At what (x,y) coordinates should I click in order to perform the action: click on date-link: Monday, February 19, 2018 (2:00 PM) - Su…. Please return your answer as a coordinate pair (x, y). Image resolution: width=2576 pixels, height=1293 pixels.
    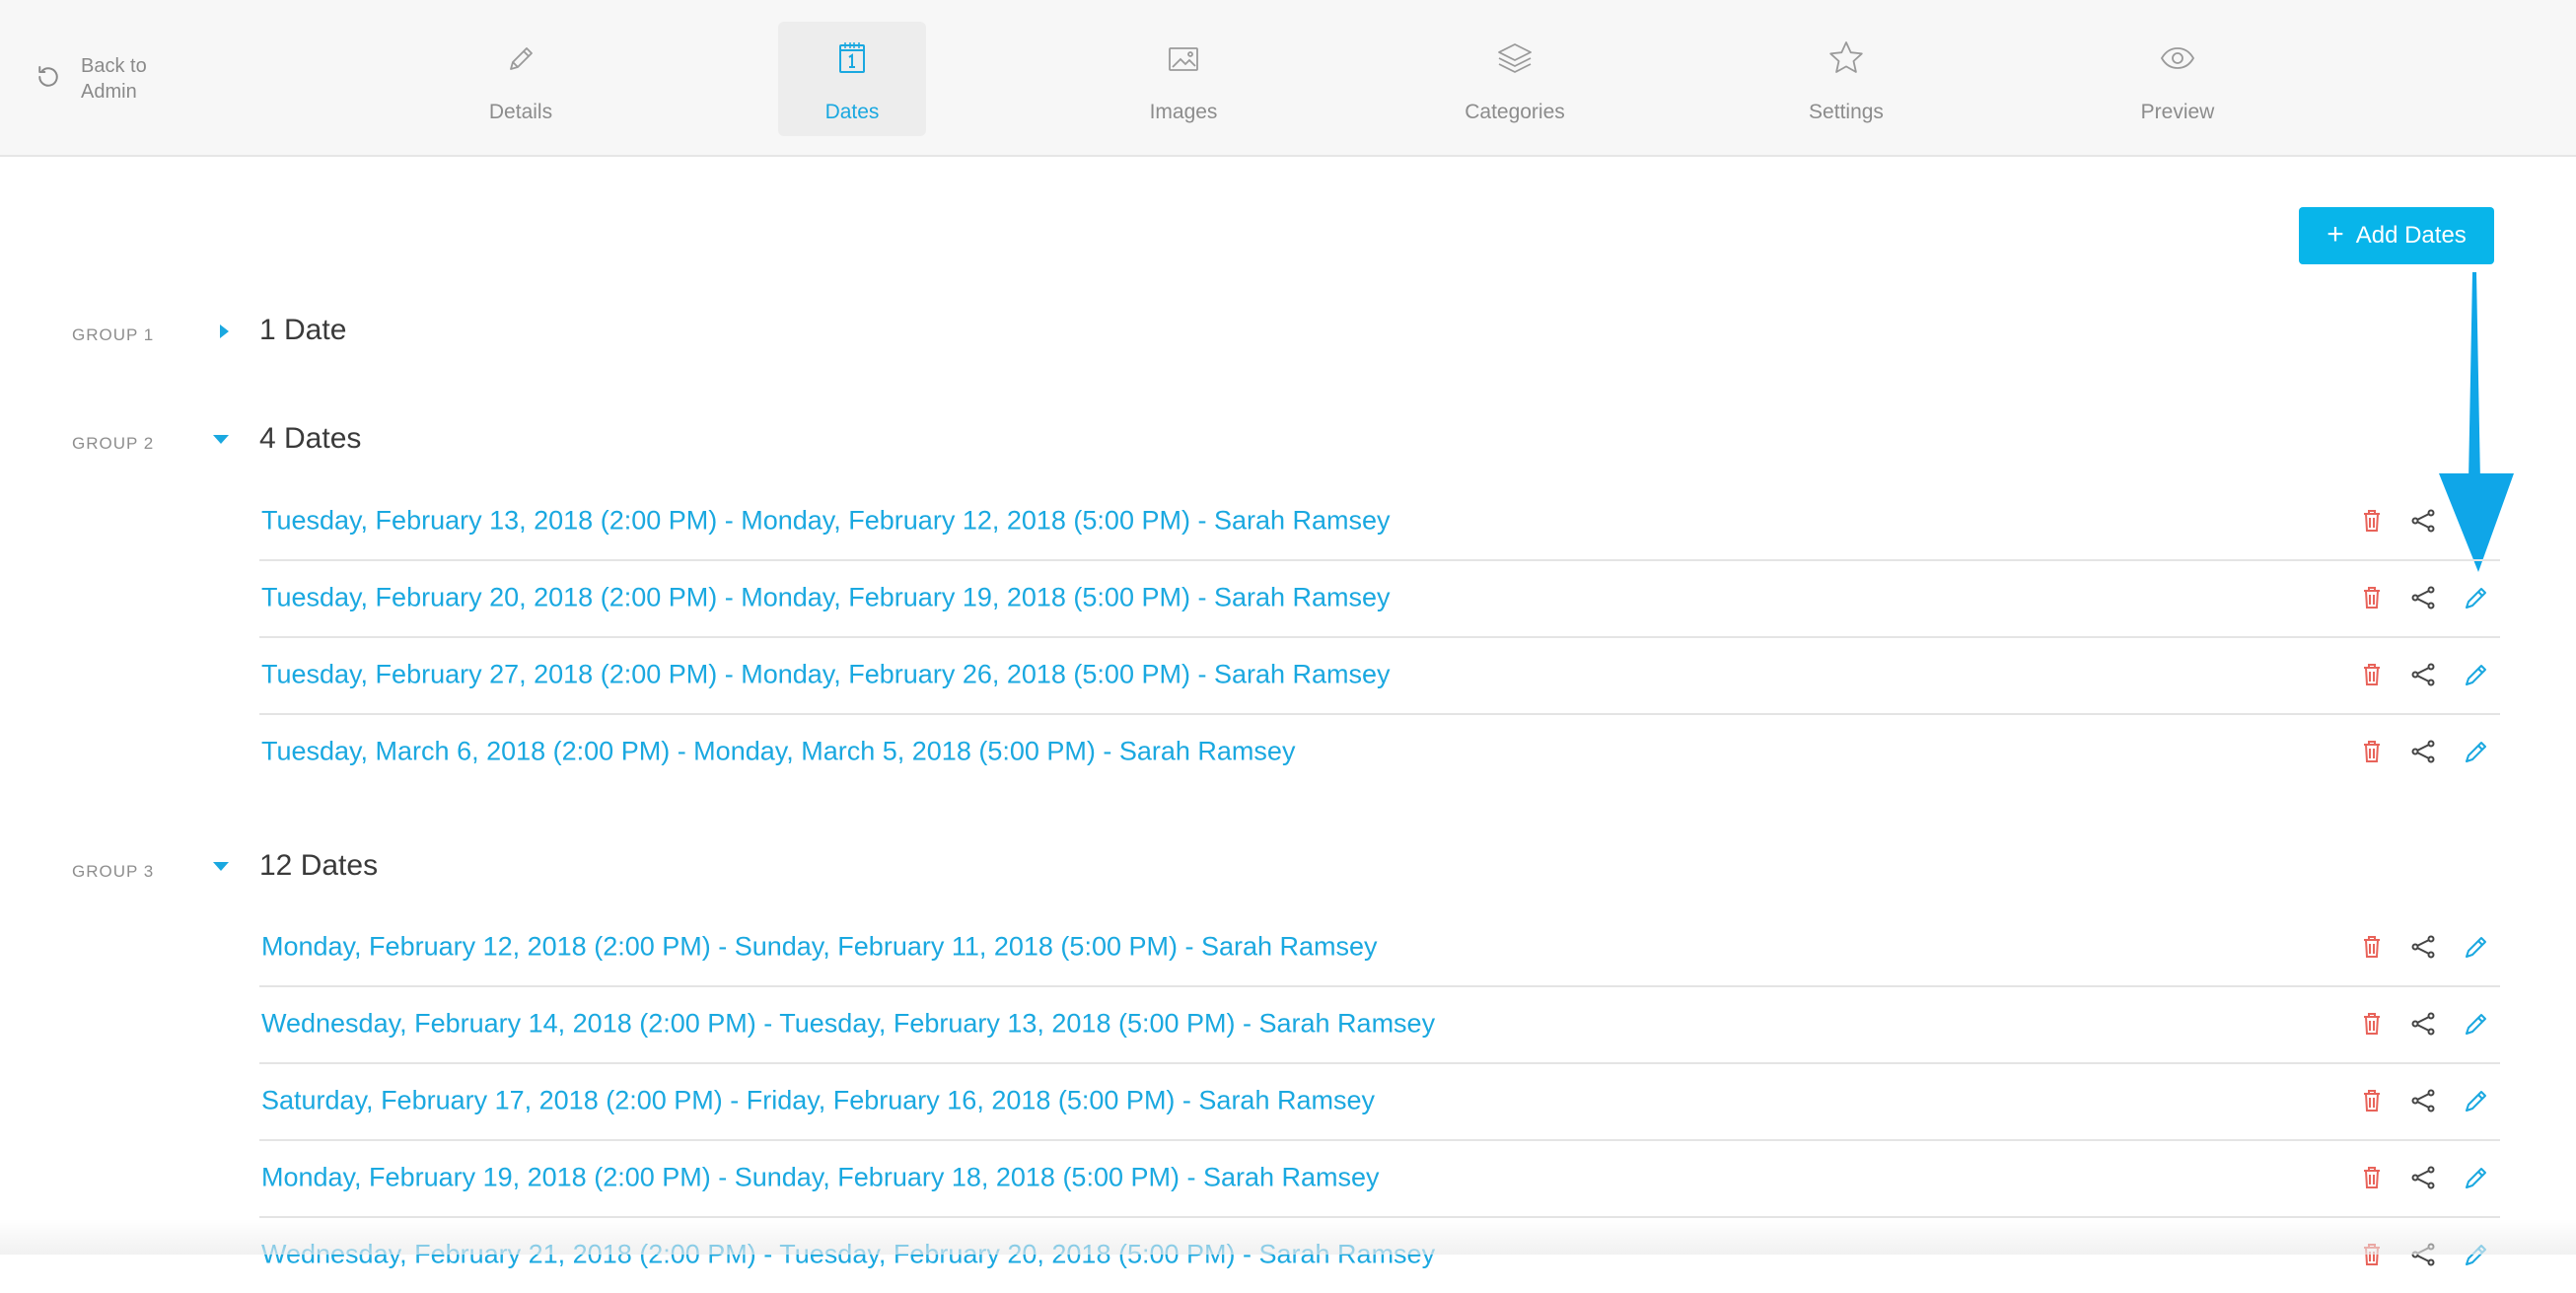
    Looking at the image, I should click on (820, 1178).